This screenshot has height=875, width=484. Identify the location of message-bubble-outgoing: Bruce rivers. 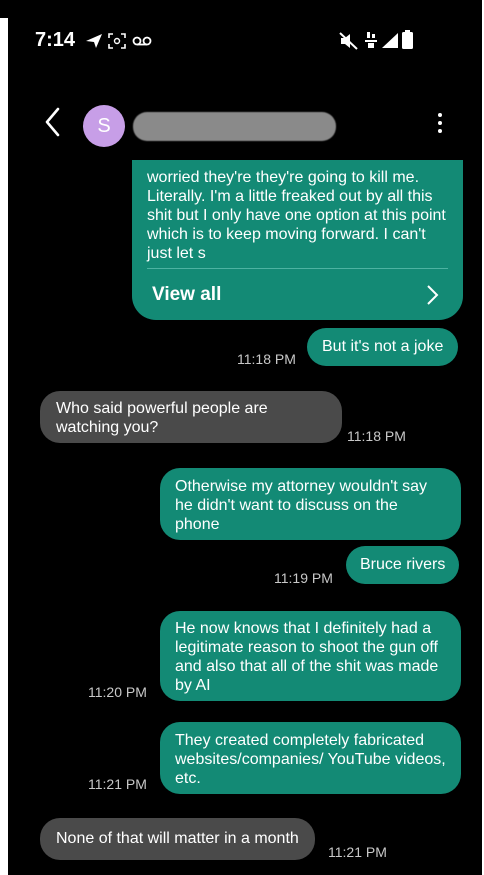
(403, 565).